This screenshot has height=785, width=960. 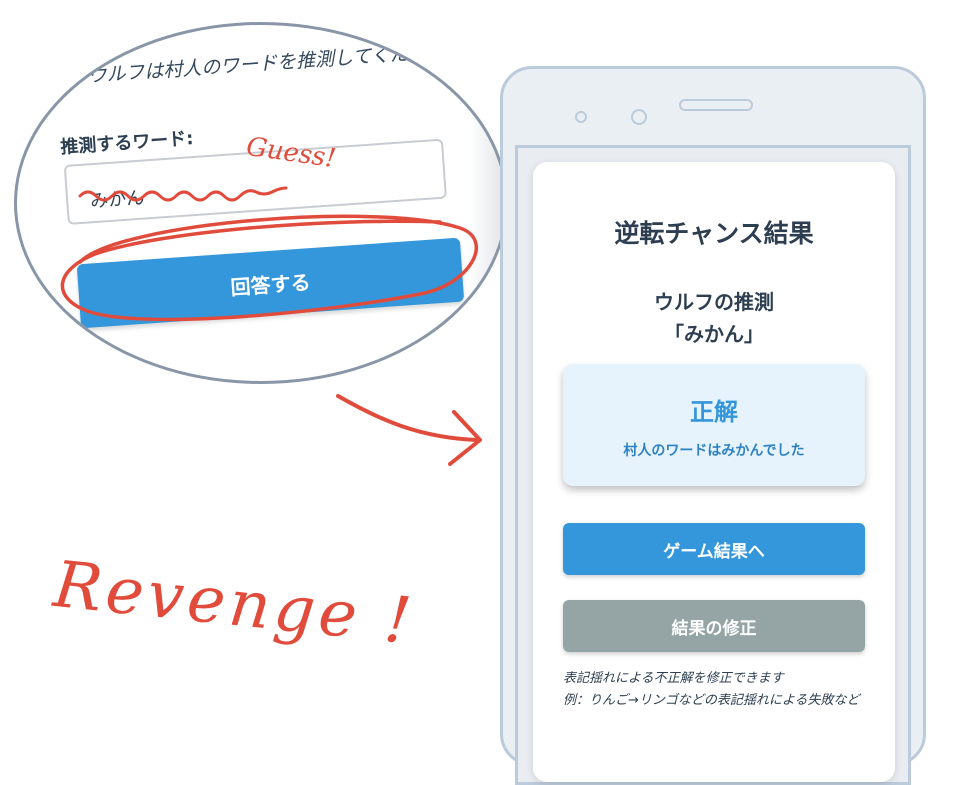 I want to click on arrow-head, so click(x=465, y=438).